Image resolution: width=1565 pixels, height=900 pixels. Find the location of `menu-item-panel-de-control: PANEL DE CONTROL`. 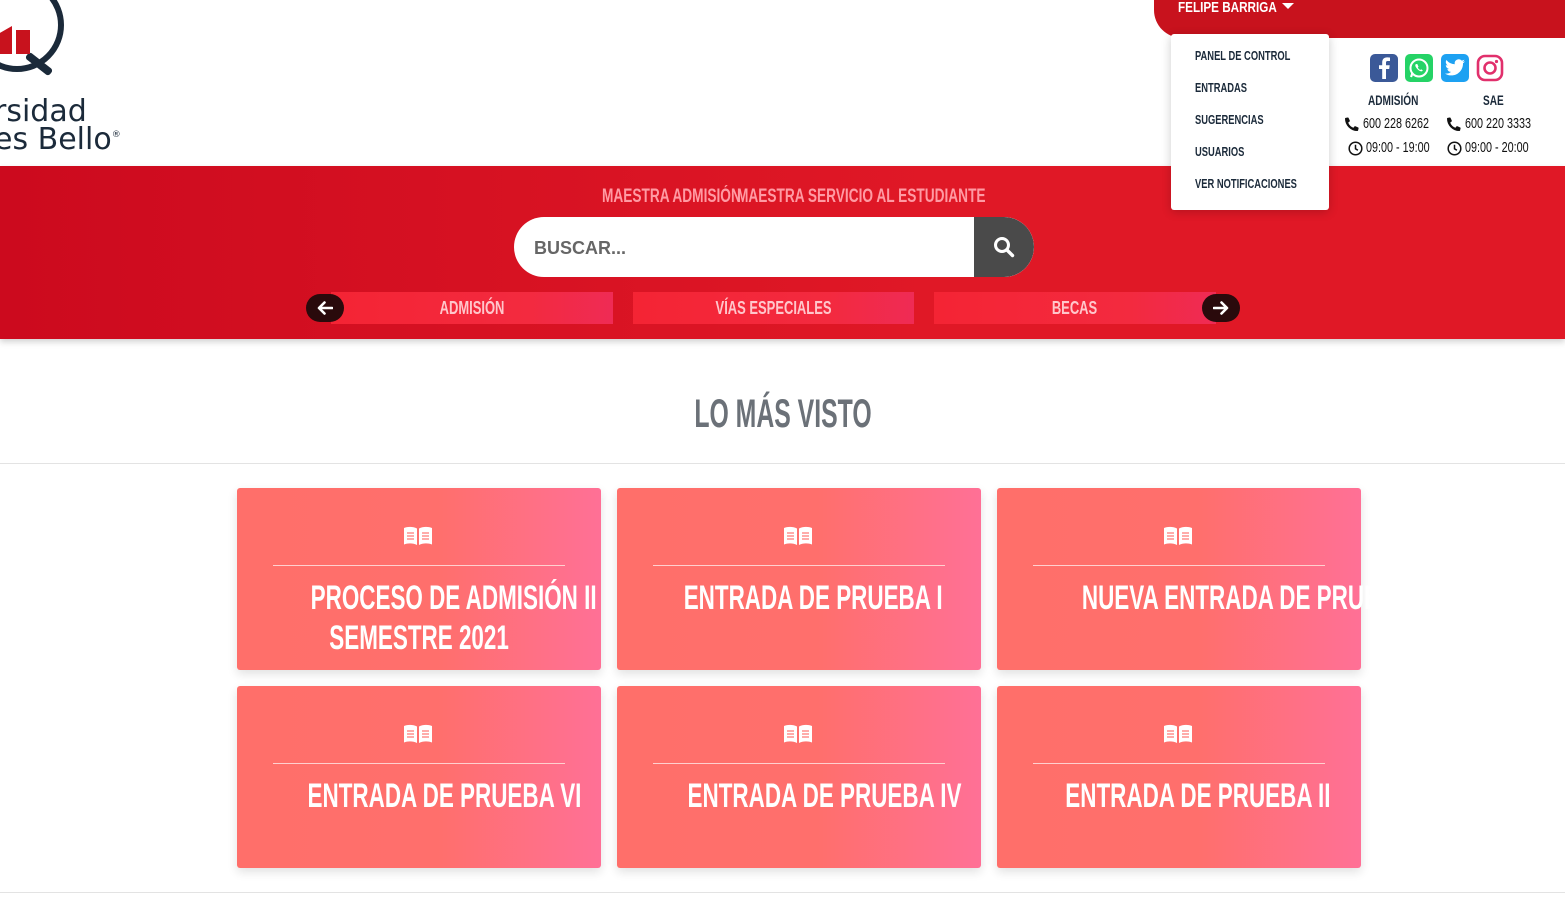

menu-item-panel-de-control: PANEL DE CONTROL is located at coordinates (1242, 56).